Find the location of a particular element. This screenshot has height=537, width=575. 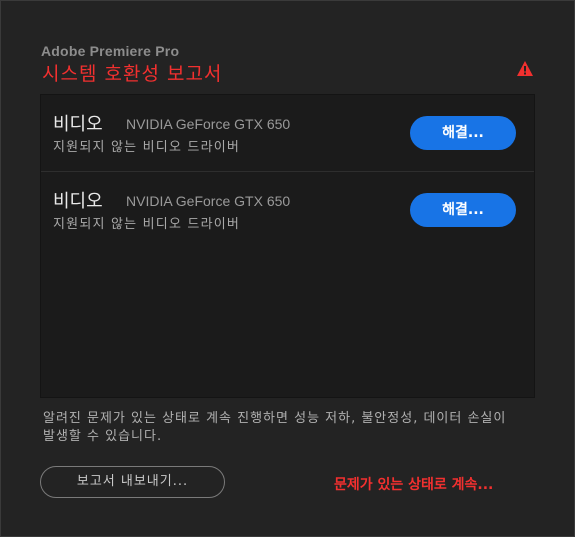

app-name: Adobe Premiere Pro is located at coordinates (110, 51).